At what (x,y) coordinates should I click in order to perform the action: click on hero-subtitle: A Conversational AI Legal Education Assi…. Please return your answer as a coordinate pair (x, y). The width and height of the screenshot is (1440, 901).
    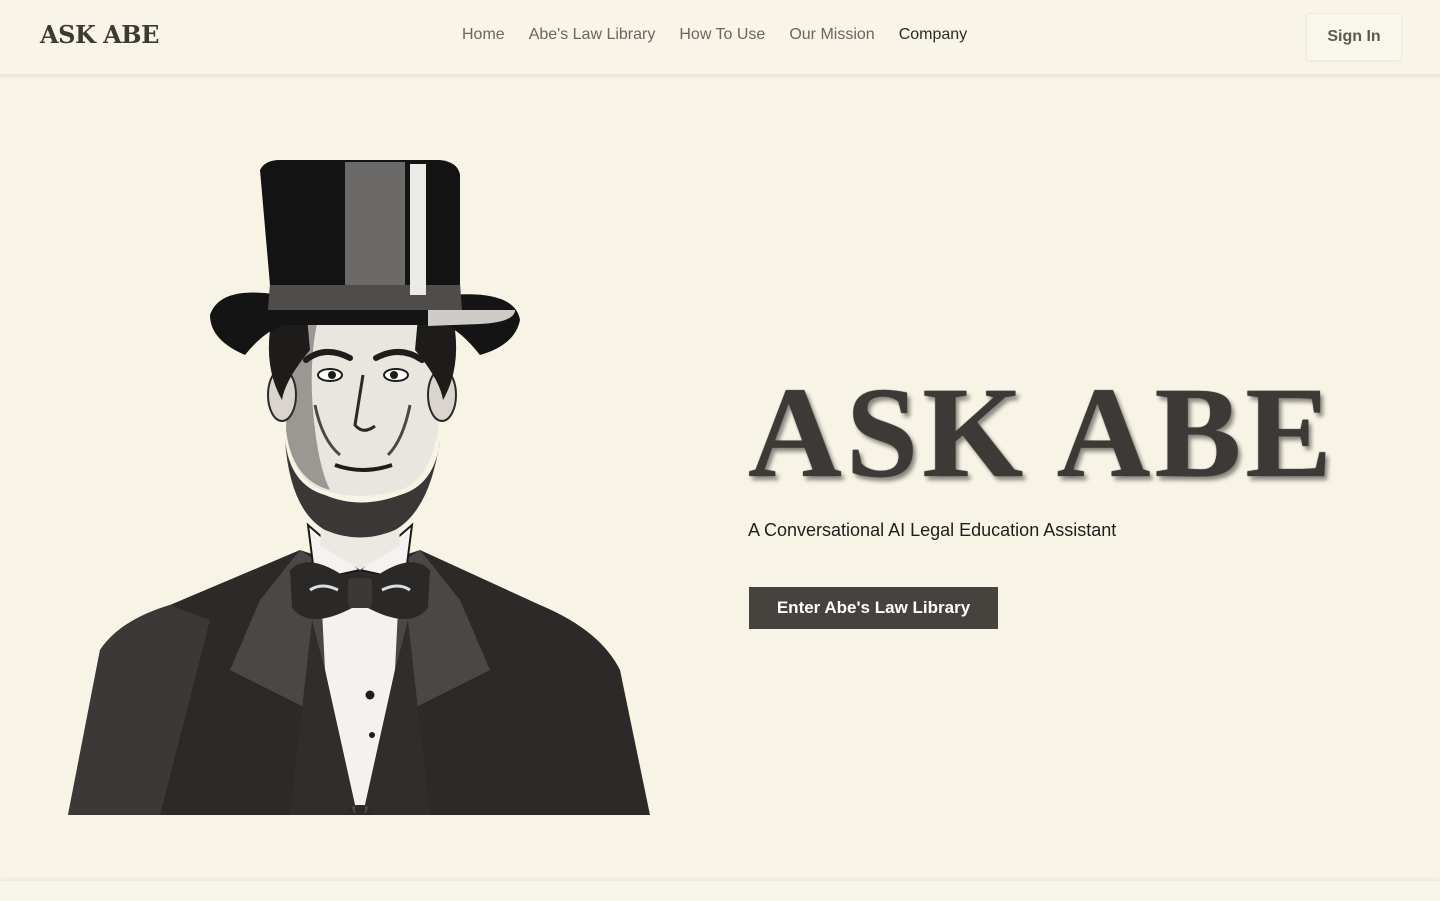
    Looking at the image, I should click on (932, 530).